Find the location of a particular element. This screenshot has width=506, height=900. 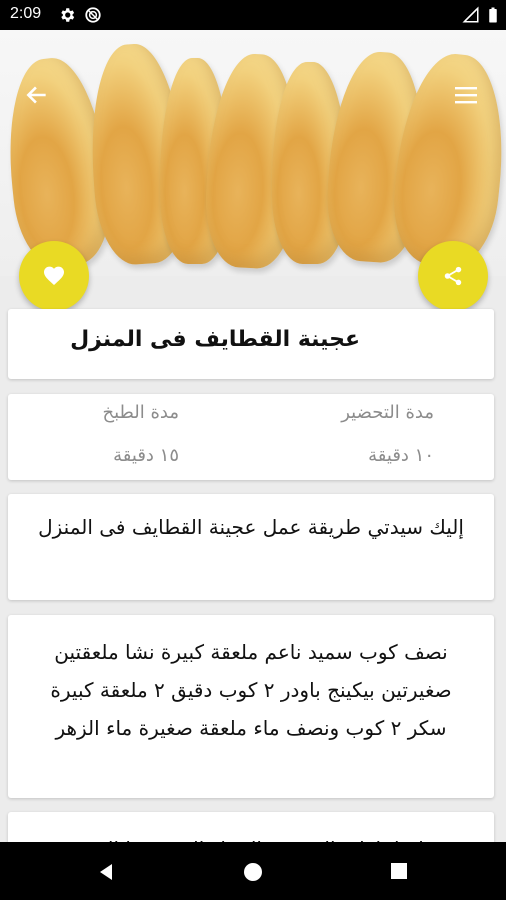

system-navigation-bar is located at coordinates (253, 871).